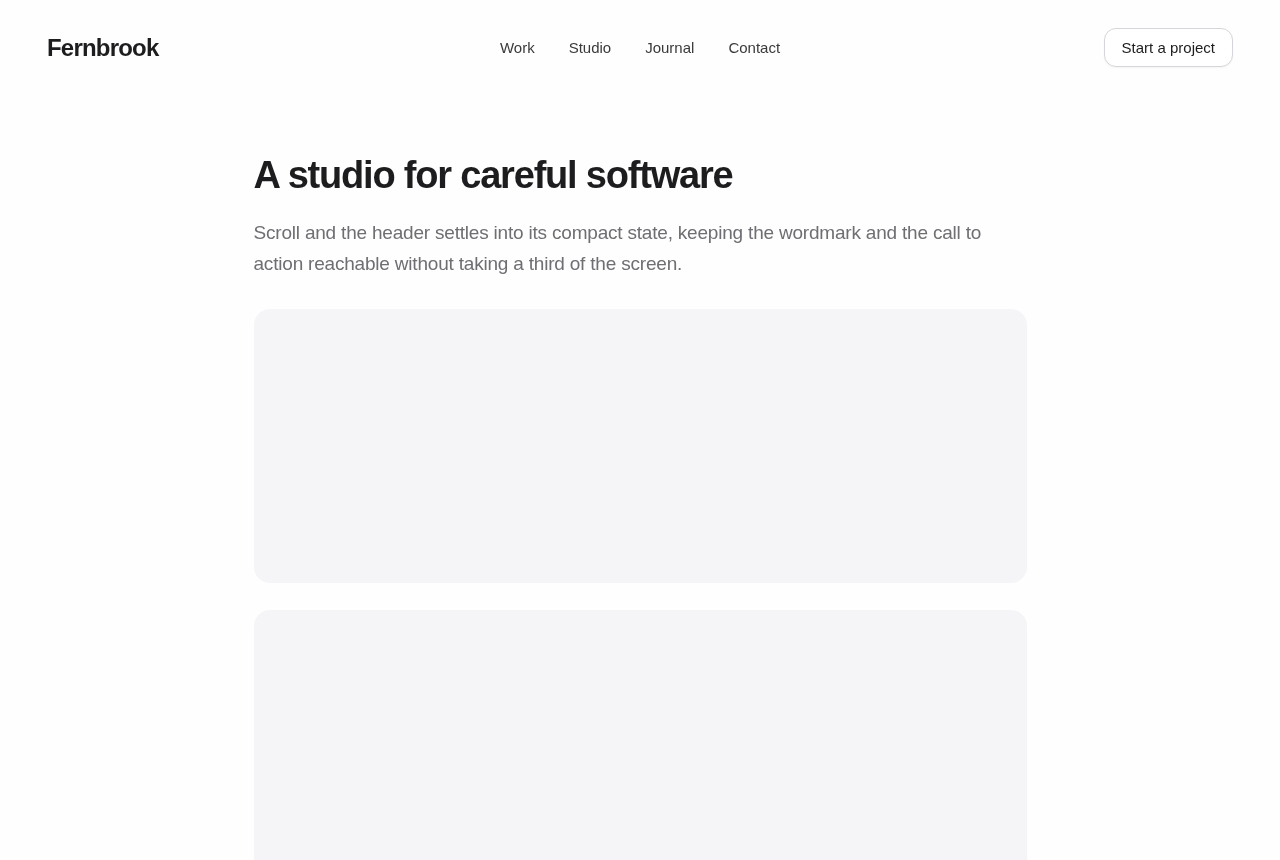 Image resolution: width=1280 pixels, height=860 pixels. I want to click on nav-link: Work, so click(517, 47).